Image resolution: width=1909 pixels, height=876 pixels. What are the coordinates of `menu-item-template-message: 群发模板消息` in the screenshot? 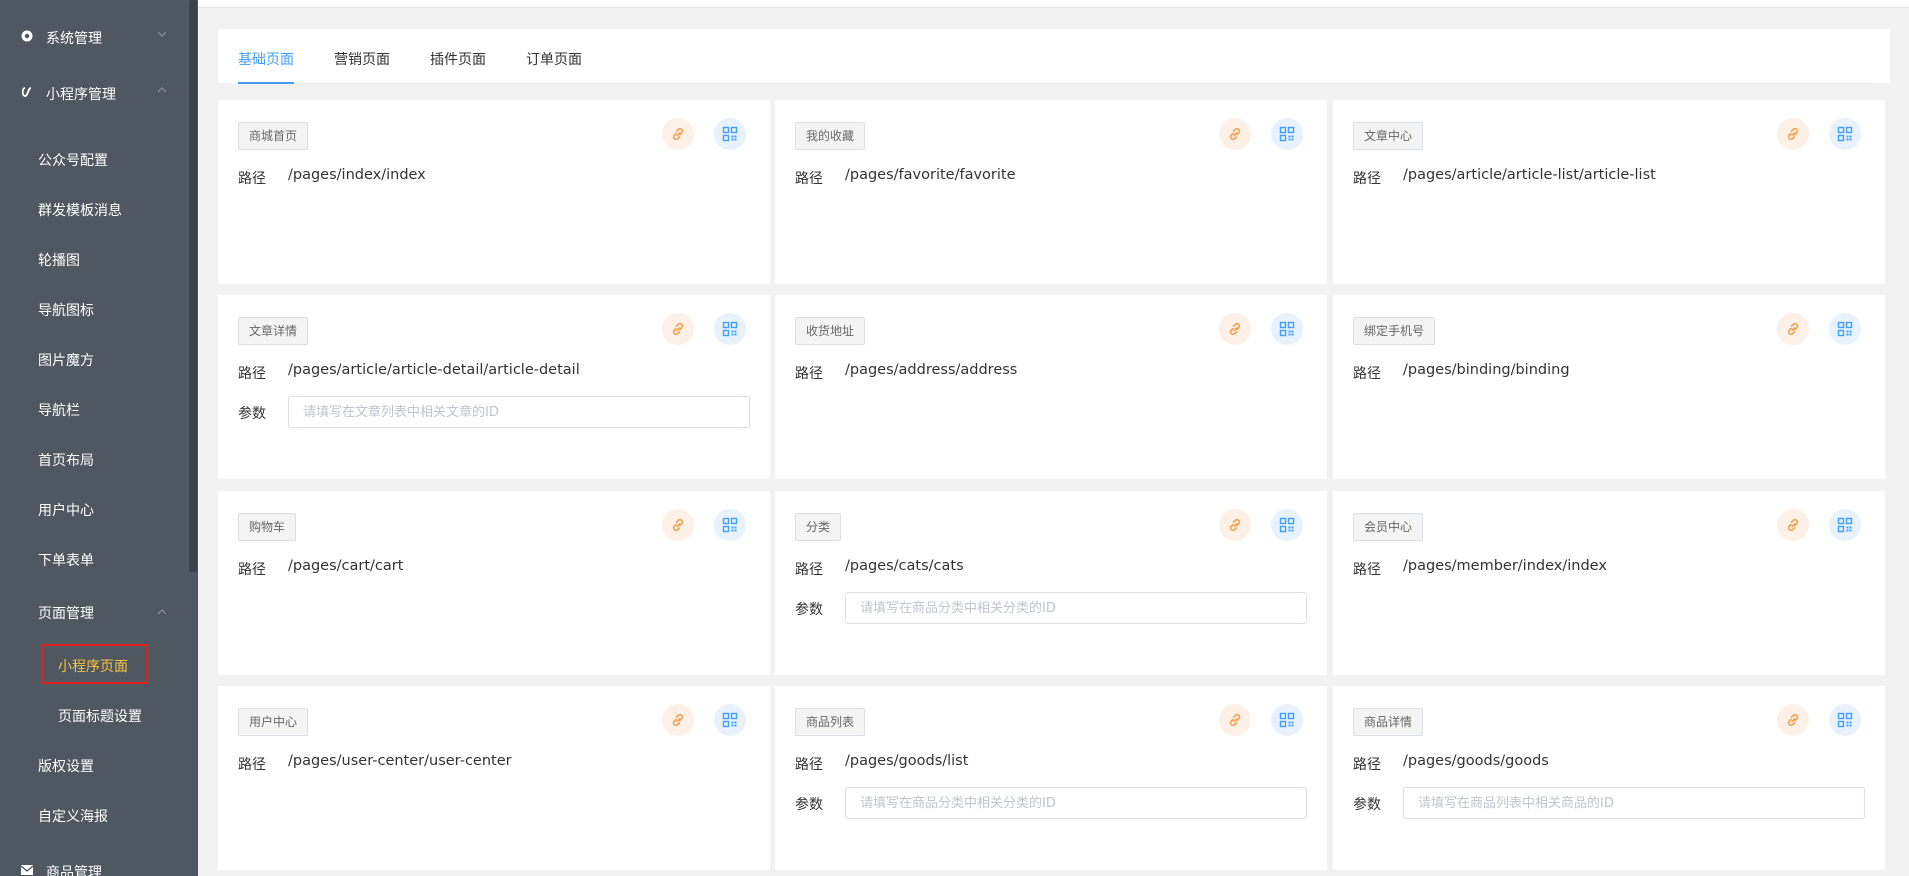 It's located at (80, 210).